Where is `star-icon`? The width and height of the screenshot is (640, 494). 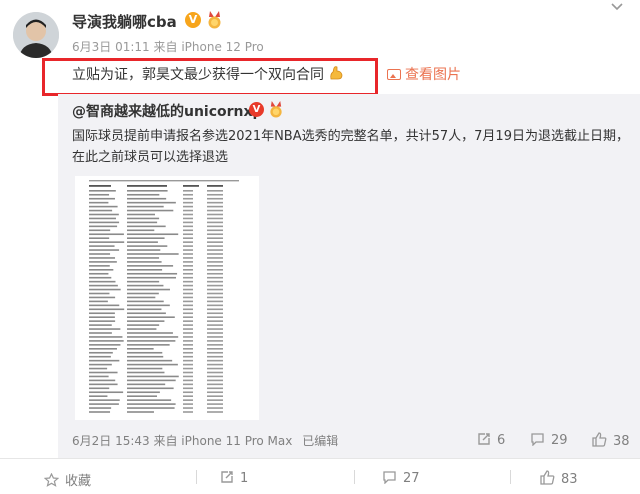
star-icon is located at coordinates (51, 480).